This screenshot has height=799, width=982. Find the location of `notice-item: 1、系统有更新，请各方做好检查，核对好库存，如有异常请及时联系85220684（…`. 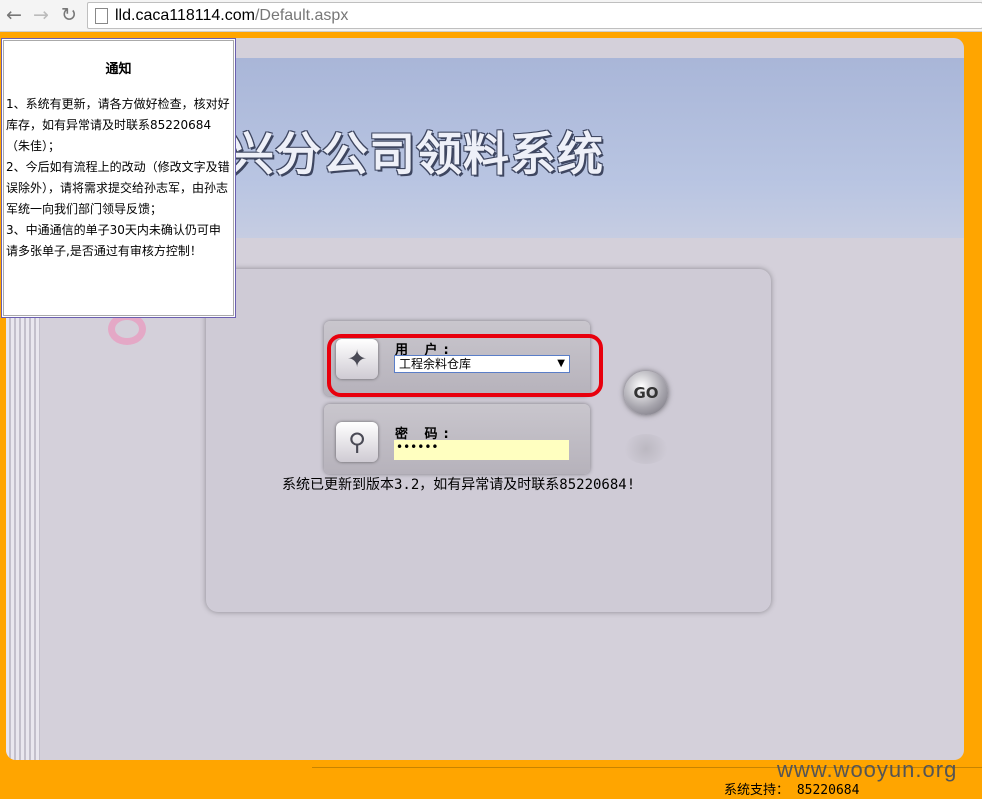

notice-item: 1、系统有更新，请各方做好检查，核对好库存，如有异常请及时联系85220684（… is located at coordinates (118, 125).